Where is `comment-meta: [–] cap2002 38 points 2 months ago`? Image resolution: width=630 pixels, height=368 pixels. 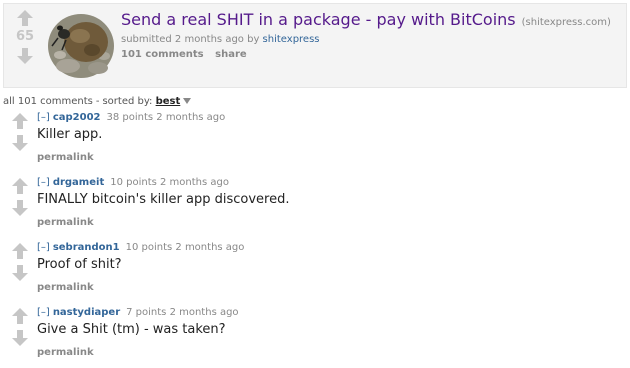
comment-meta: [–] cap2002 38 points 2 months ago is located at coordinates (131, 117).